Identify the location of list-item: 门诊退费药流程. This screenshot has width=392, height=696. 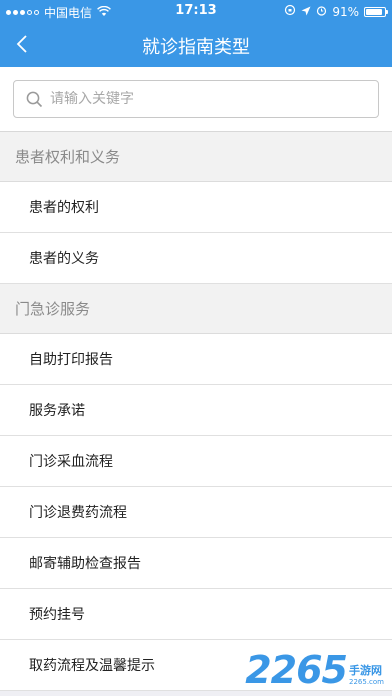
(196, 512).